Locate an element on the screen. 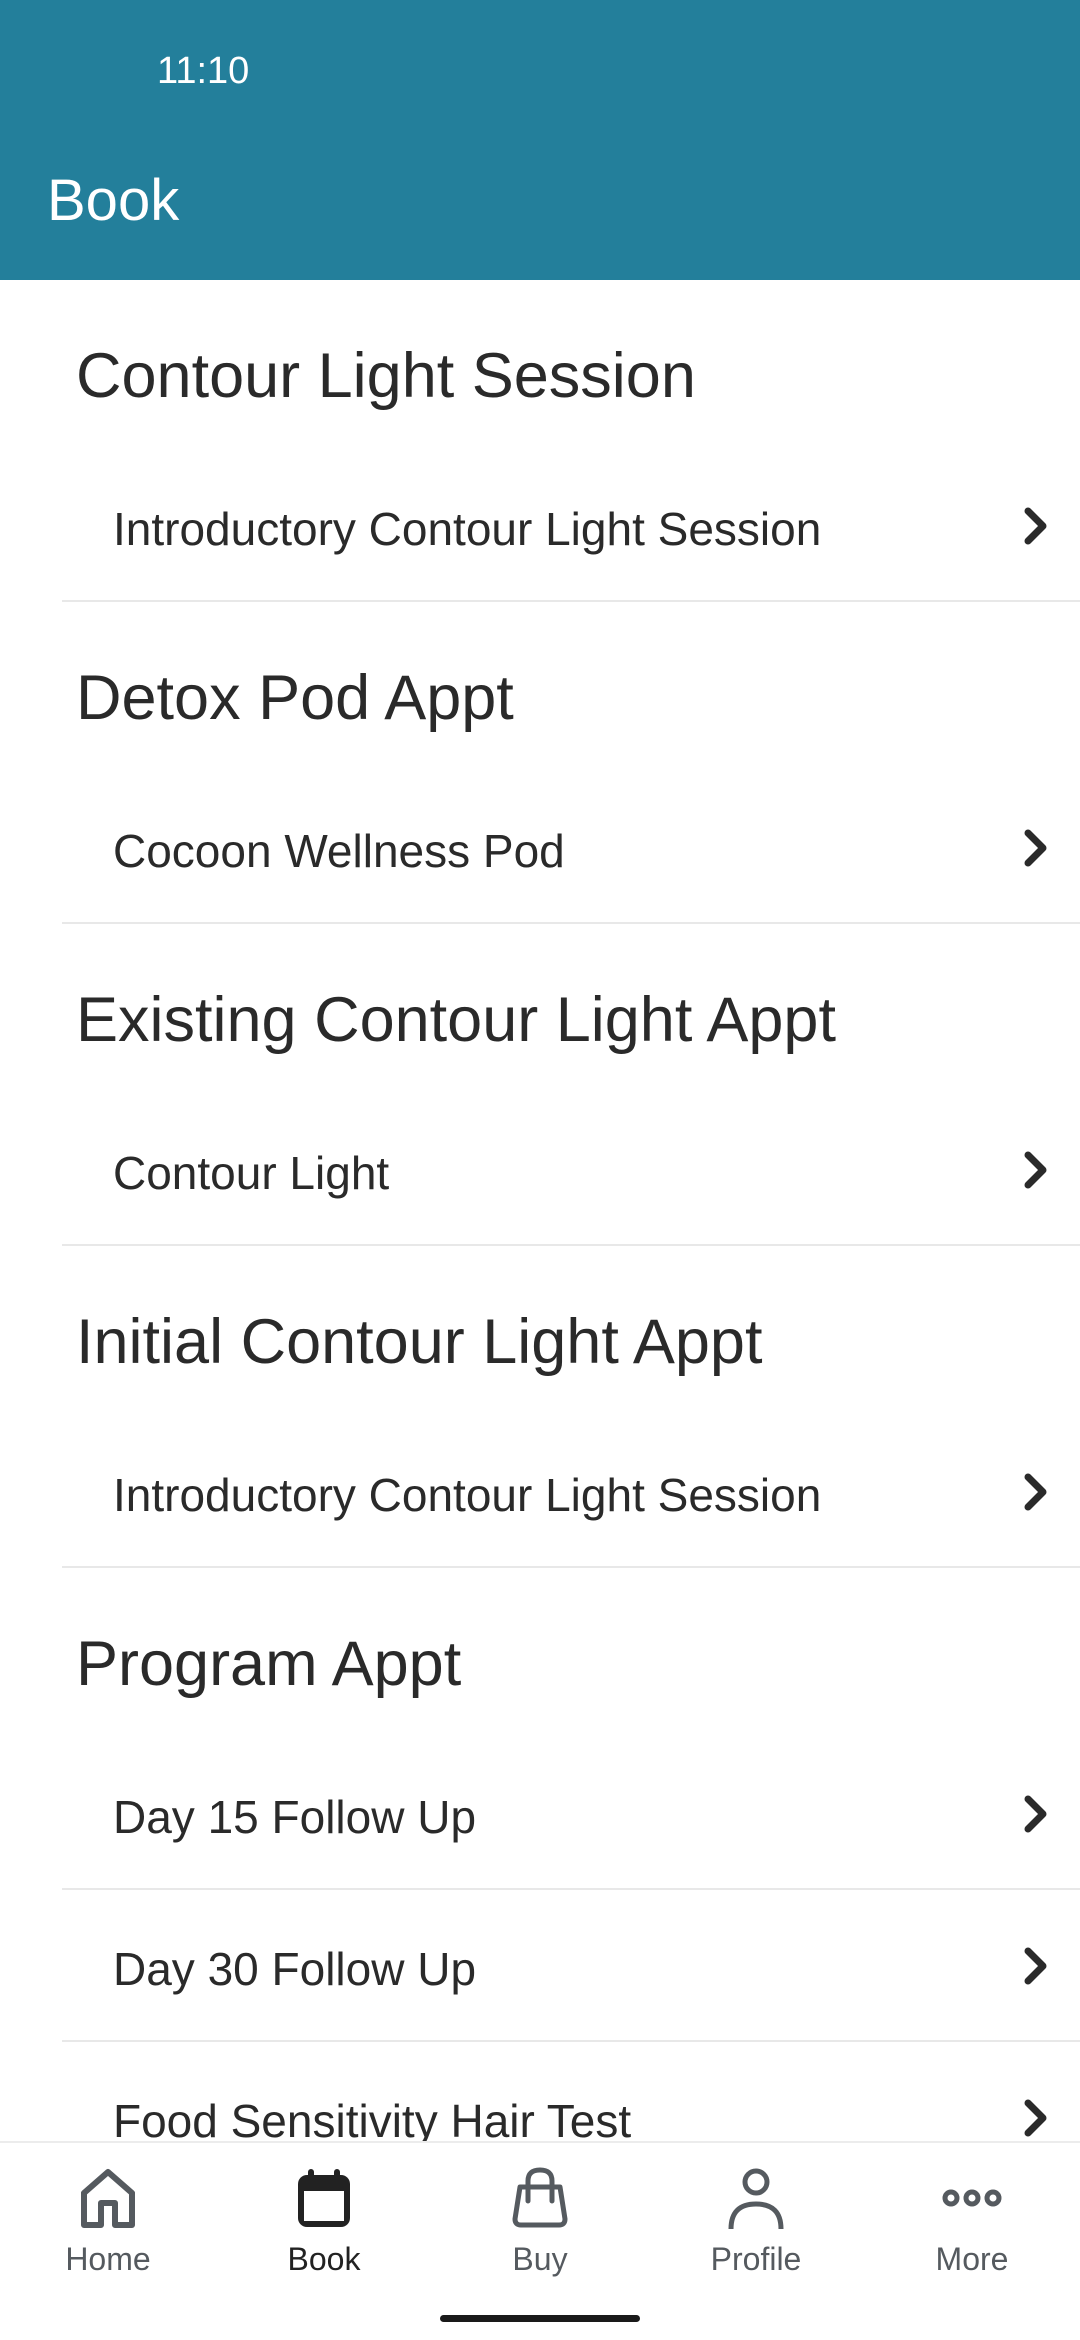 This screenshot has width=1080, height=2340. list-item: Day 15 Follow Up is located at coordinates (540, 1814).